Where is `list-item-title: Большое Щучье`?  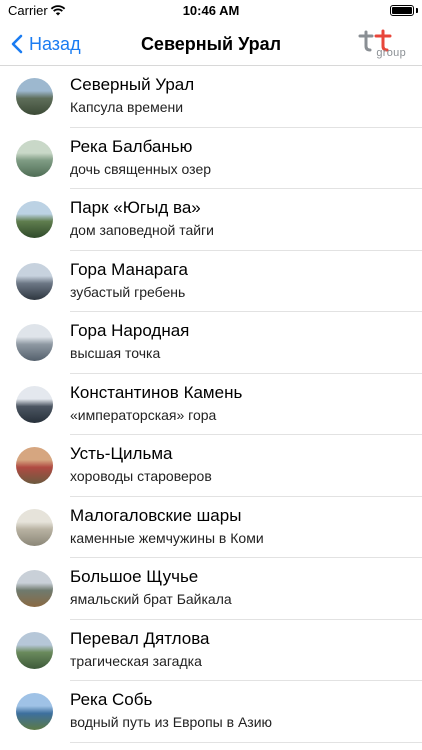
list-item-title: Большое Щучье is located at coordinates (134, 576).